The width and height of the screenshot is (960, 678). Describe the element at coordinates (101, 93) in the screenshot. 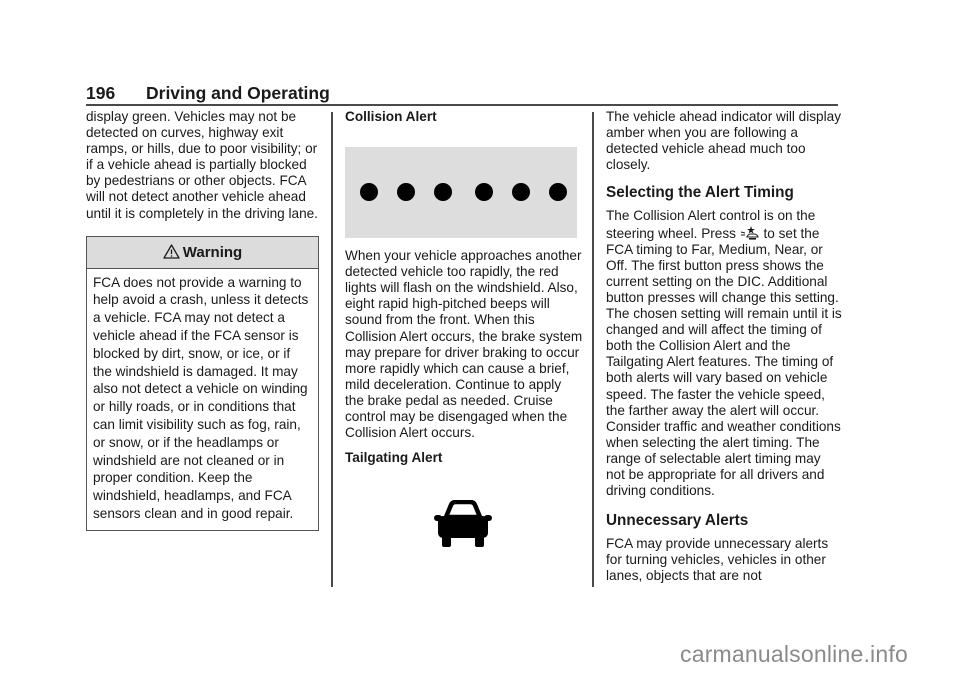

I see `page-number: 196` at that location.